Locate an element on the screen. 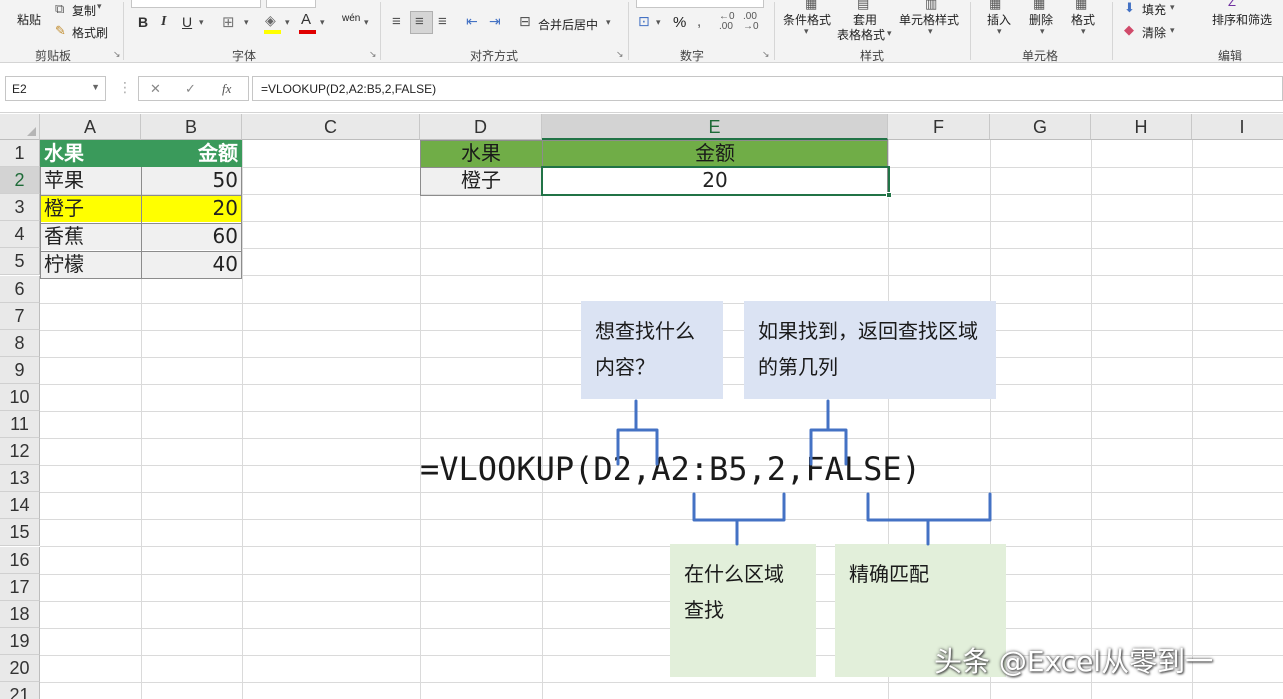  watermark: 头条 @Excel从零到一 is located at coordinates (1074, 661).